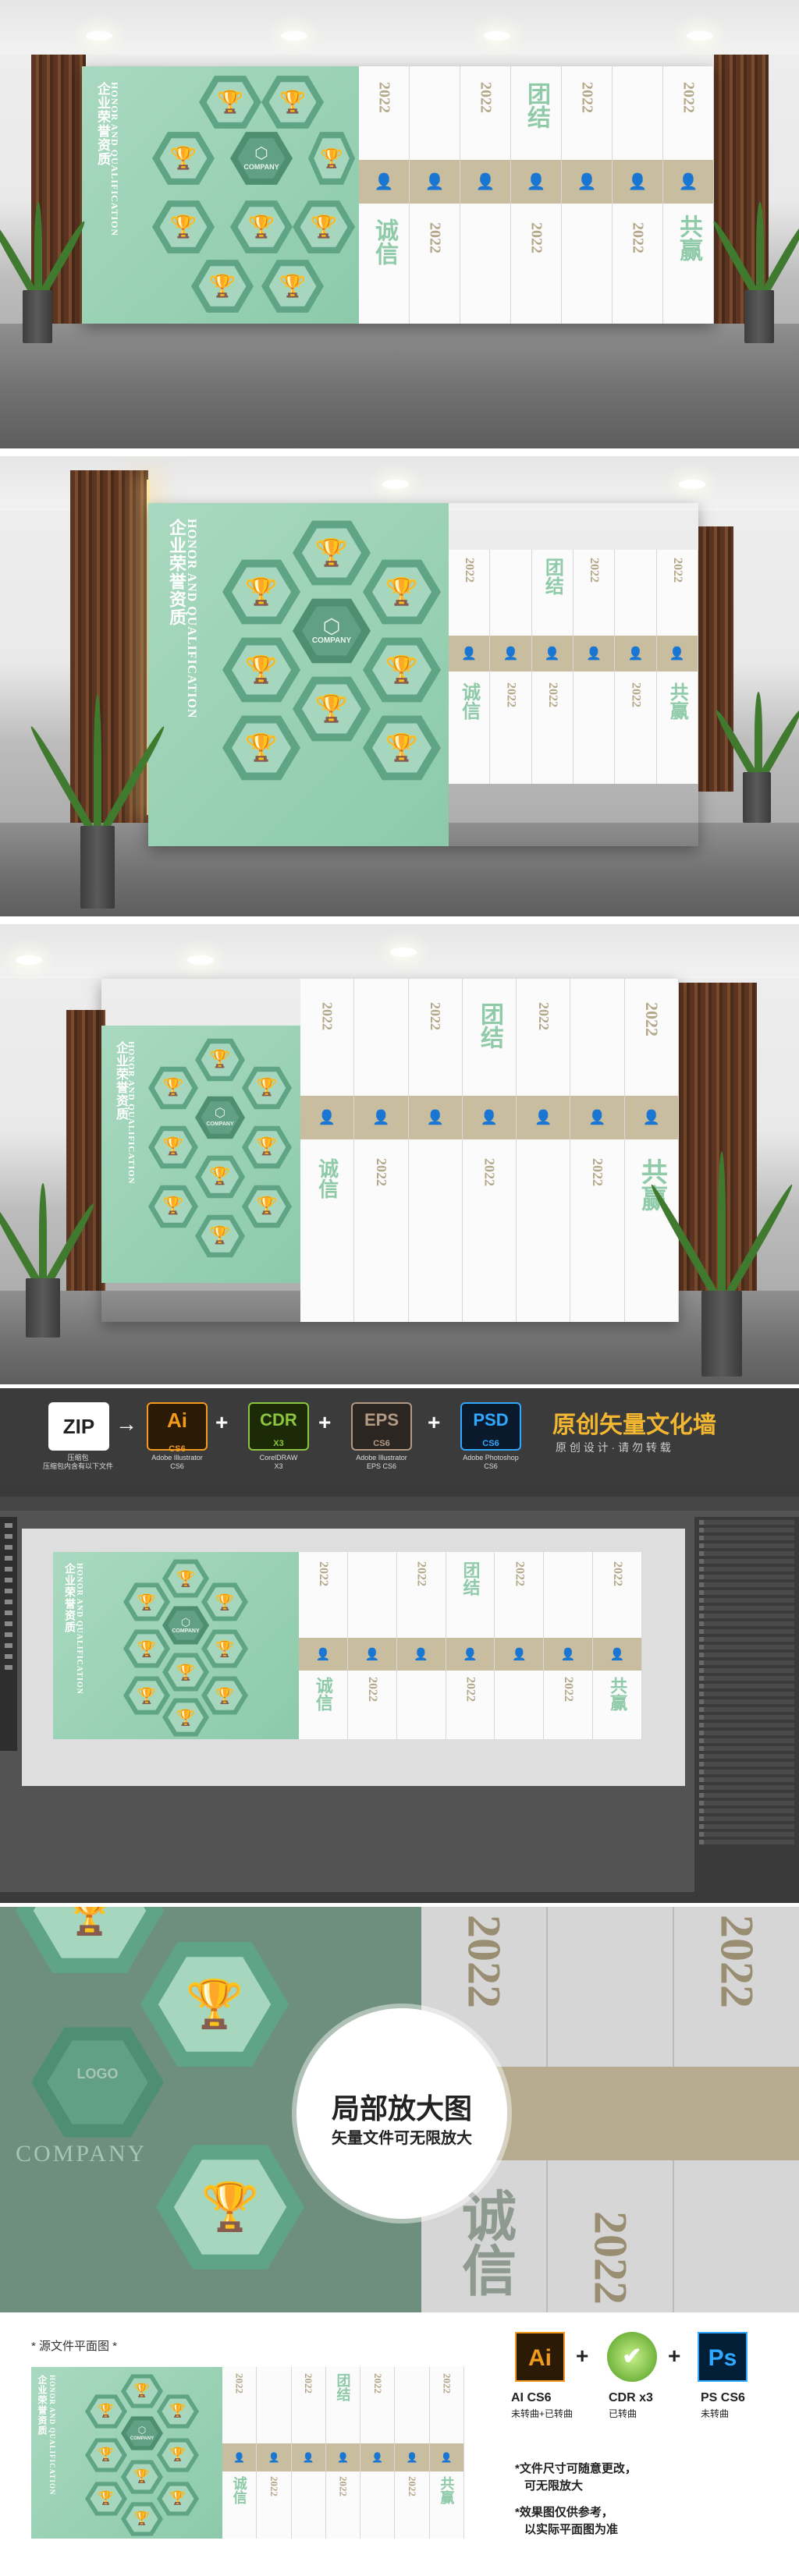 The image size is (799, 2576). Describe the element at coordinates (381, 1466) in the screenshot. I see `eps-ver: EPS CS6` at that location.